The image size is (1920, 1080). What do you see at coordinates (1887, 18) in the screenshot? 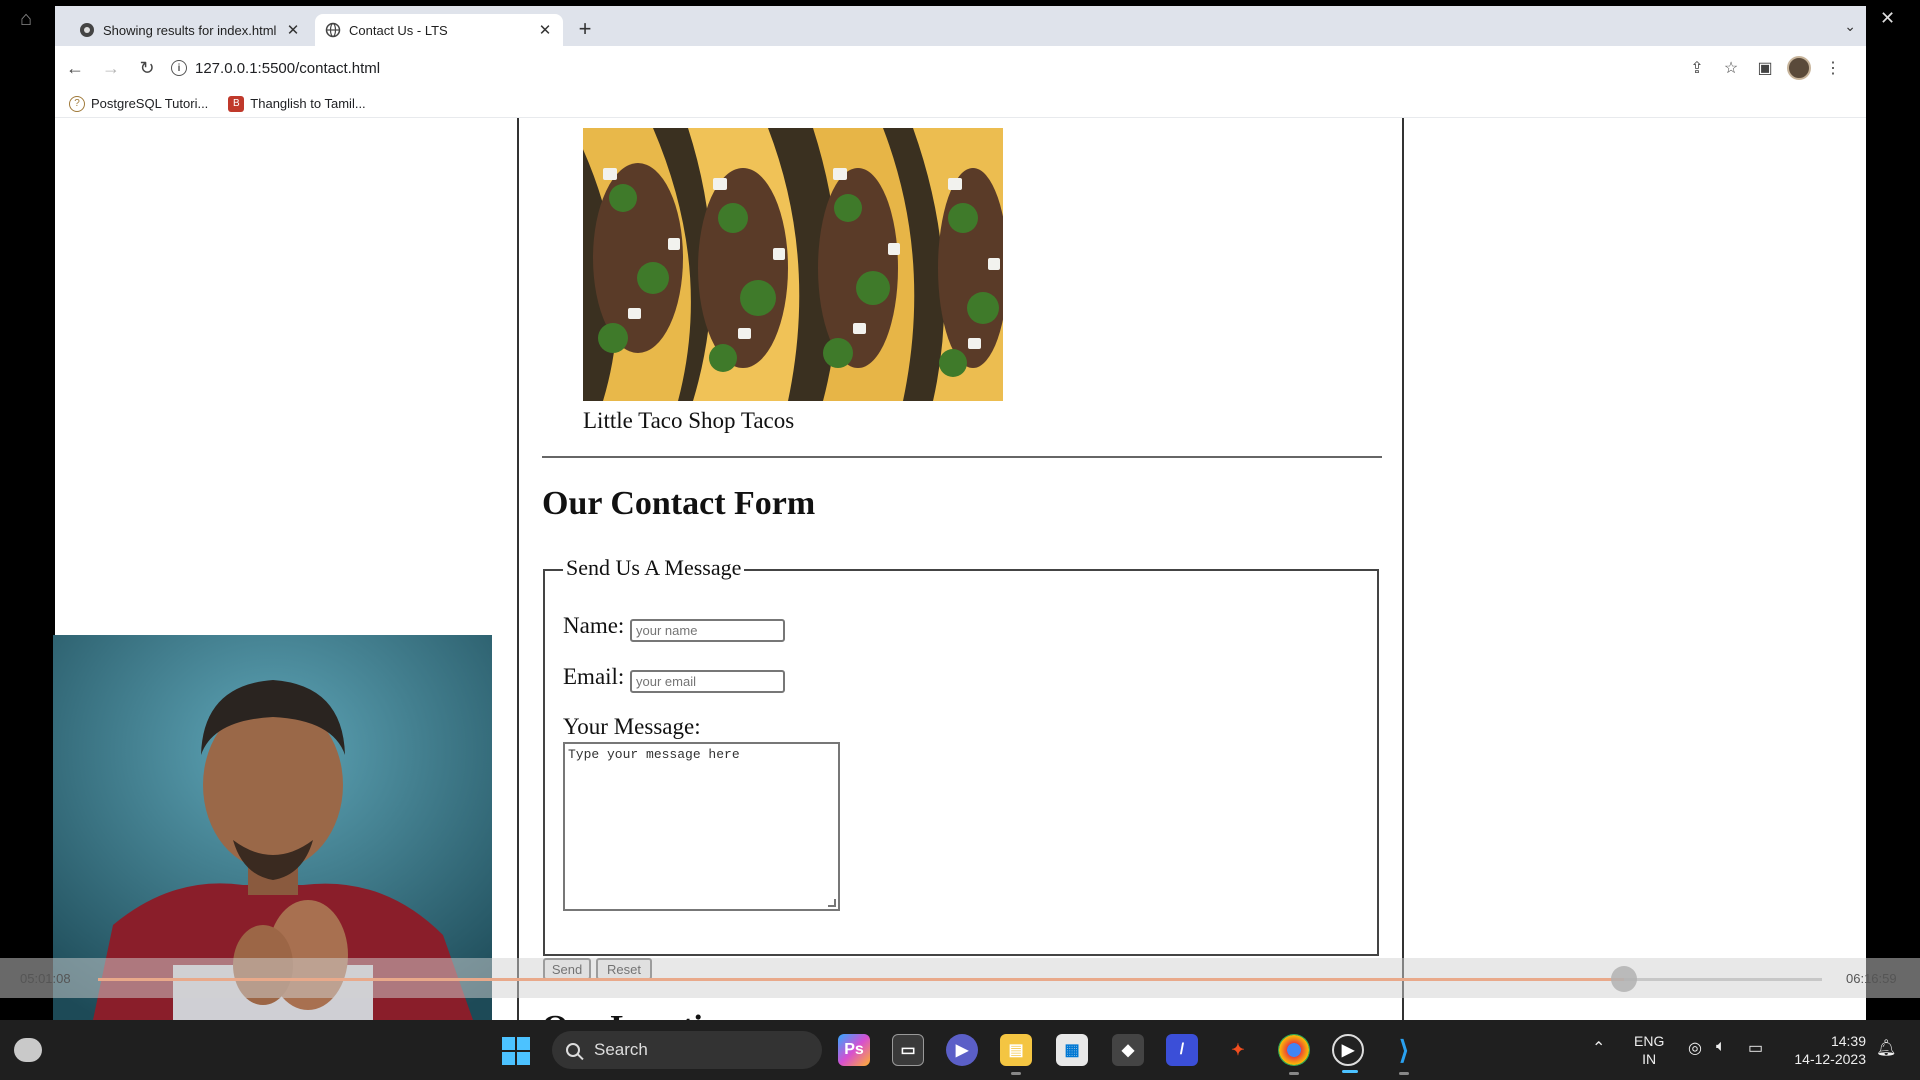
I see `window-close-icon: ✕` at bounding box center [1887, 18].